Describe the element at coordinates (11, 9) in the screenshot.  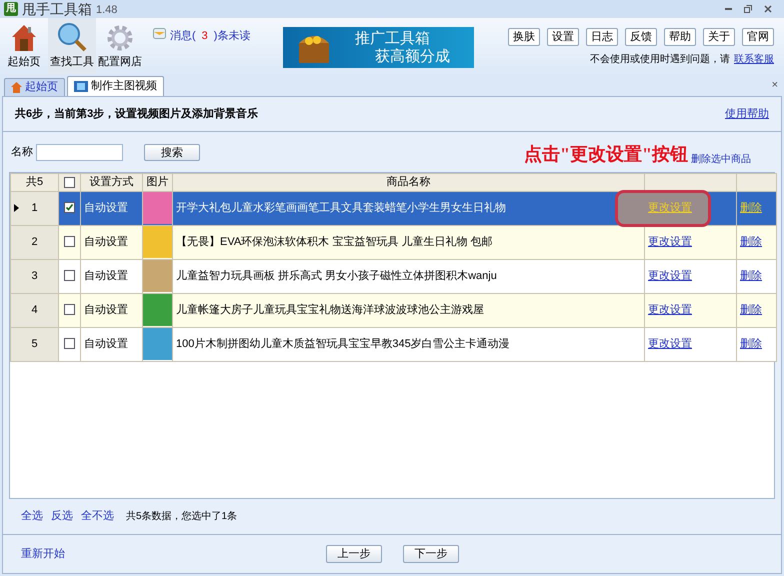
I see `app-logo: 甩` at that location.